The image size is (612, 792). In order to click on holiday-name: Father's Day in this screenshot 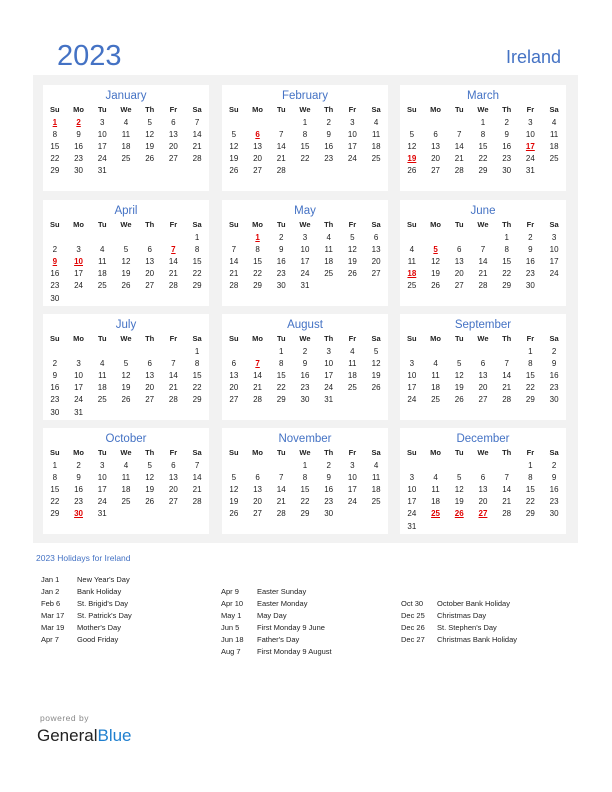, I will do `click(278, 639)`.